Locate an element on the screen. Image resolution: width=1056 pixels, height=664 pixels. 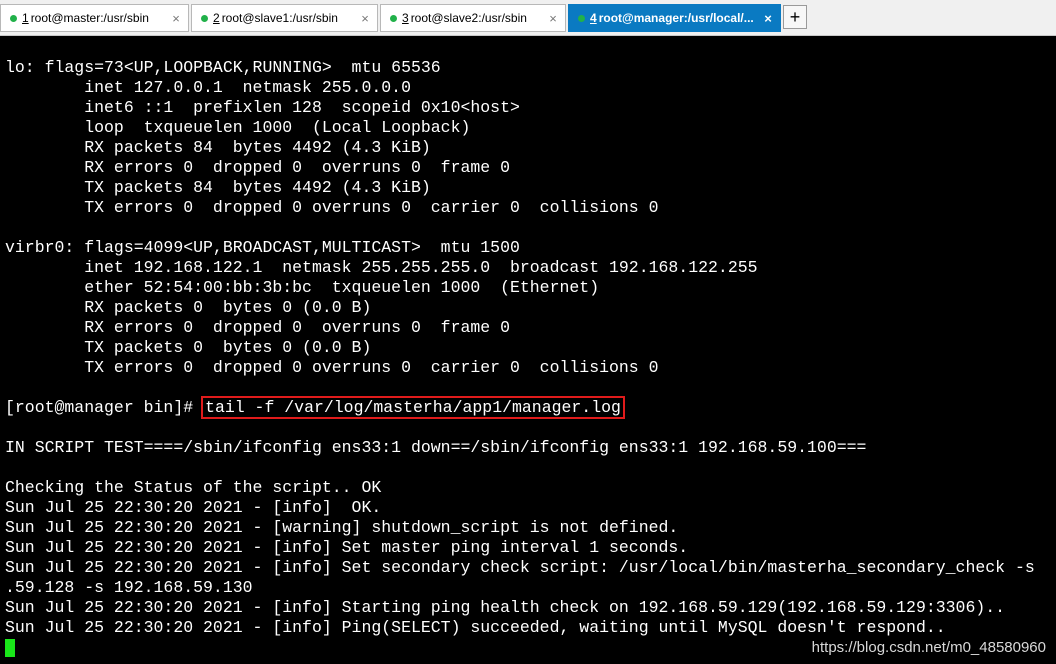
tab-number: 4 is located at coordinates (593, 18).